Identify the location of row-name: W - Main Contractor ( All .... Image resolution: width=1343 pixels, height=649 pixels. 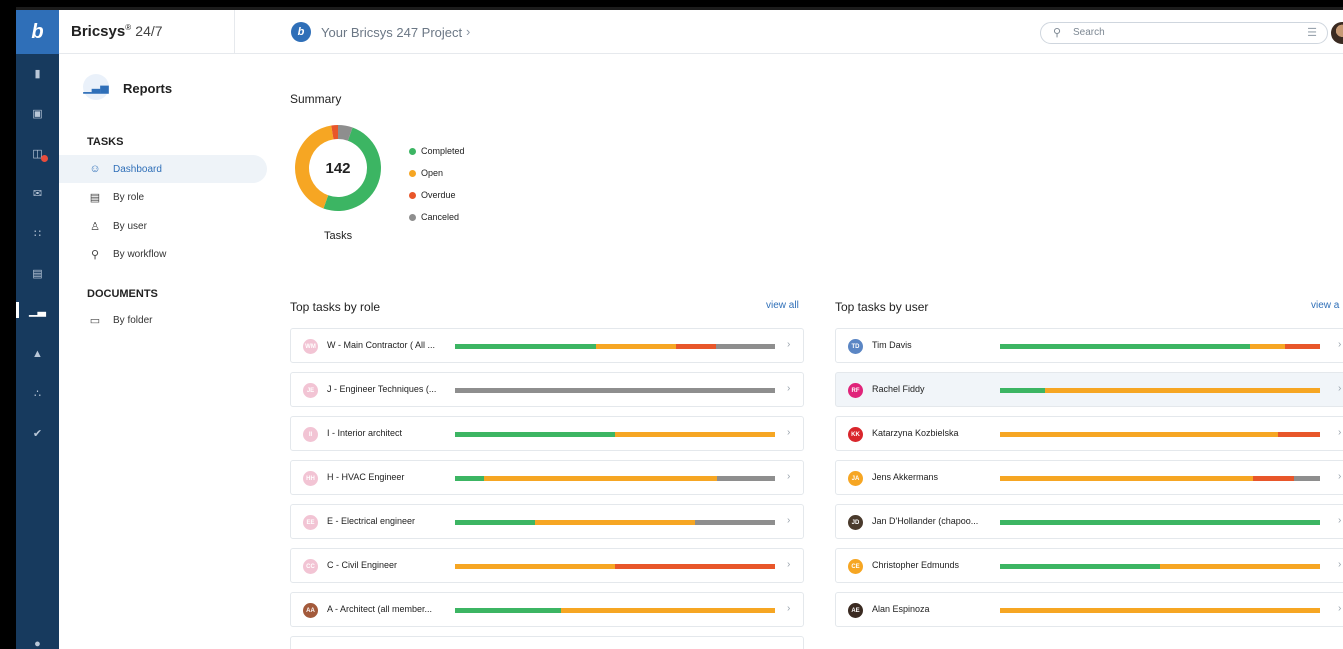
(381, 345).